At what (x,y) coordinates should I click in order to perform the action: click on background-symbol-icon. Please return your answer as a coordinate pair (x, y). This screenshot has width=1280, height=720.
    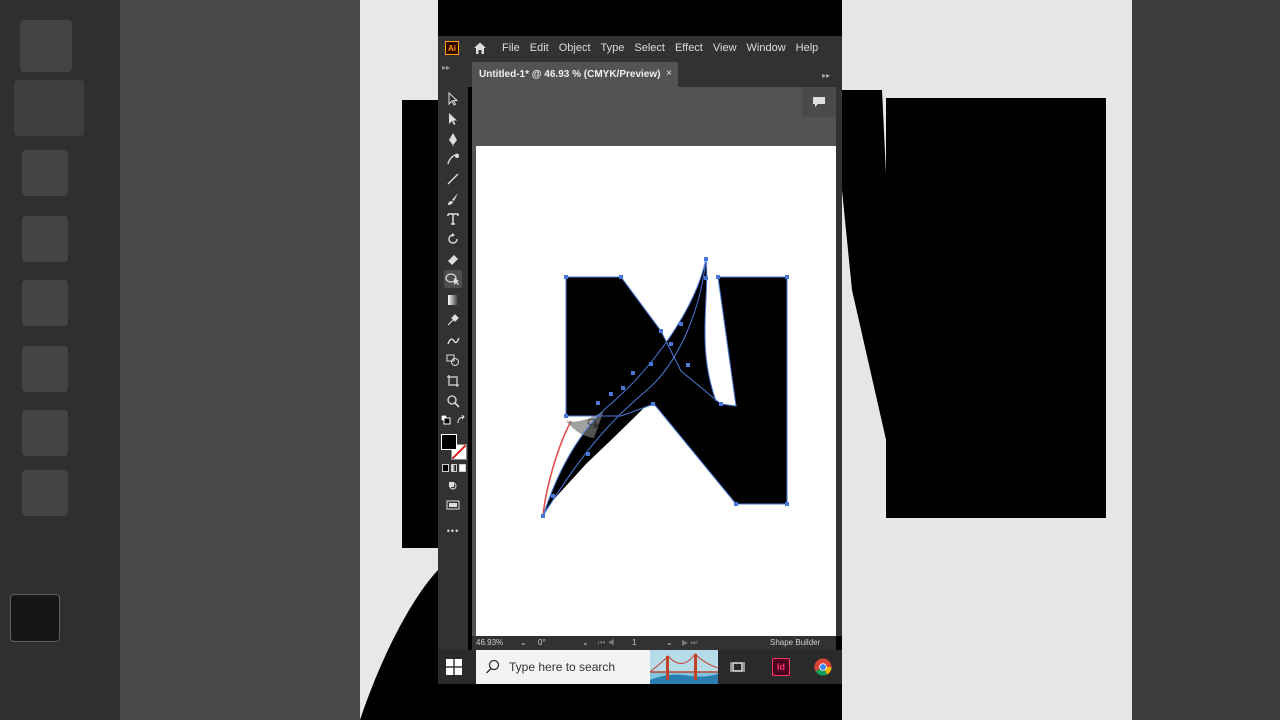
    Looking at the image, I should click on (45, 369).